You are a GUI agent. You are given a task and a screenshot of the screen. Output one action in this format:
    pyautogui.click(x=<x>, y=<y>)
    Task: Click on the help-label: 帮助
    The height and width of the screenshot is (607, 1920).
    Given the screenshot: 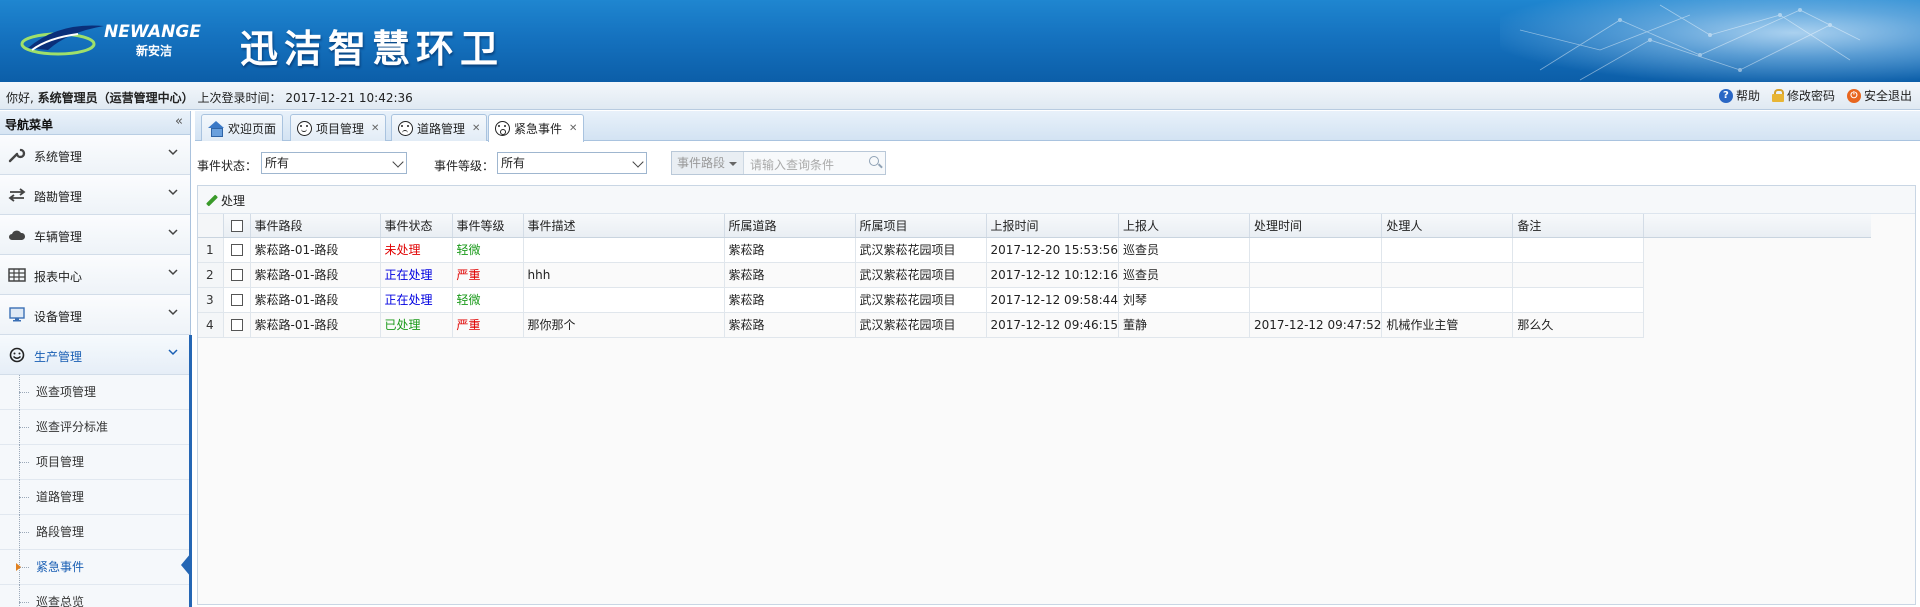 What is the action you would take?
    pyautogui.click(x=1747, y=96)
    